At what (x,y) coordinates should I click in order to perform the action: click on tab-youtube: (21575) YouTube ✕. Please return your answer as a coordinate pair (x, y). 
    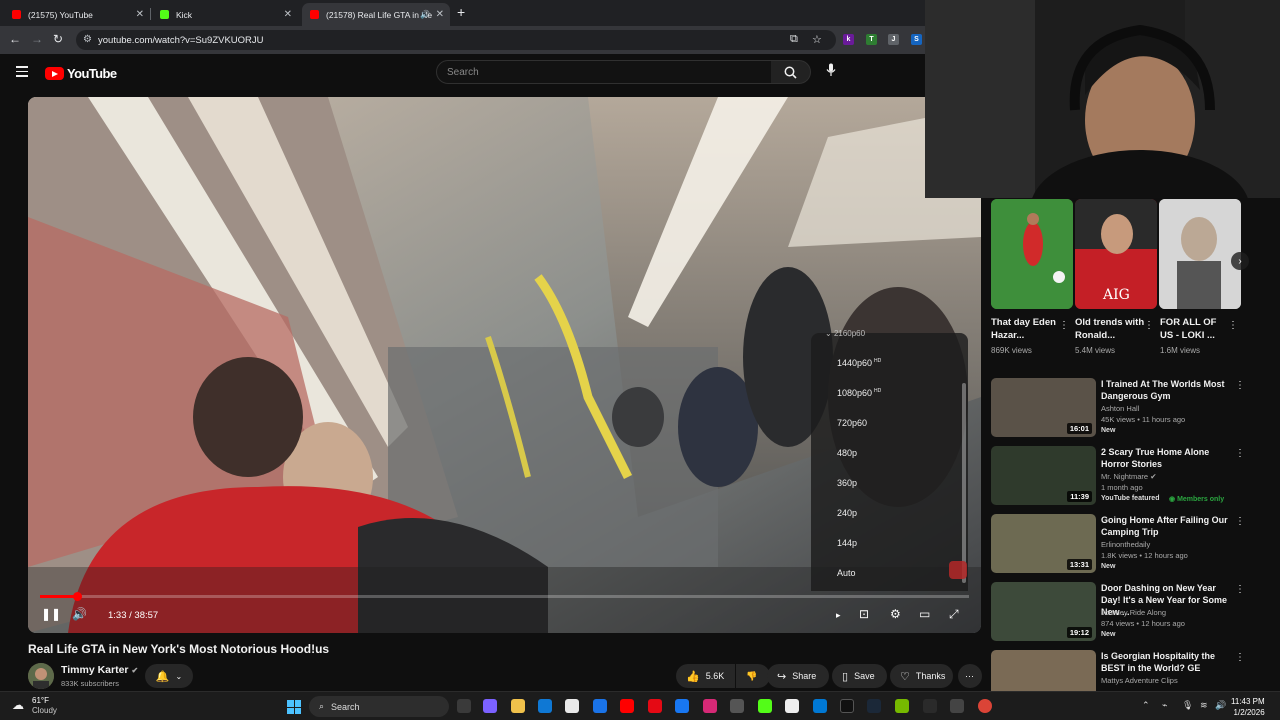
    Looking at the image, I should click on (77, 14).